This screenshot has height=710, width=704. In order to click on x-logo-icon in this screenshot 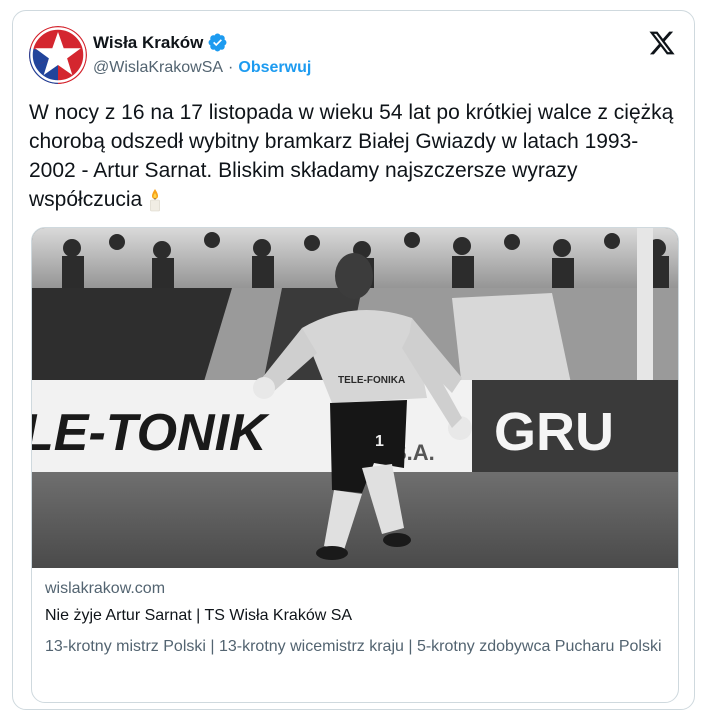, I will do `click(662, 43)`.